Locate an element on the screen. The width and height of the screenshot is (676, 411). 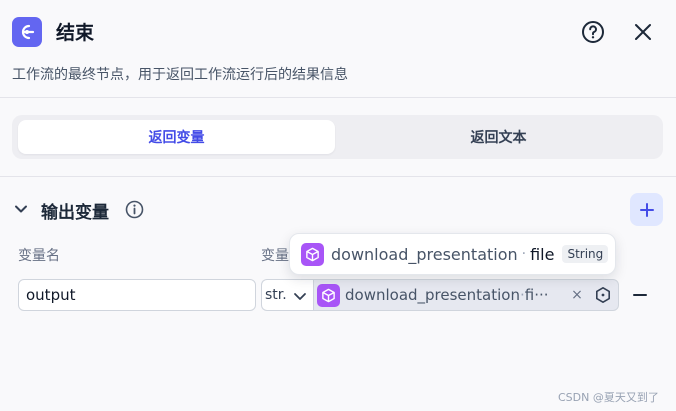
add-variable-button is located at coordinates (646, 209).